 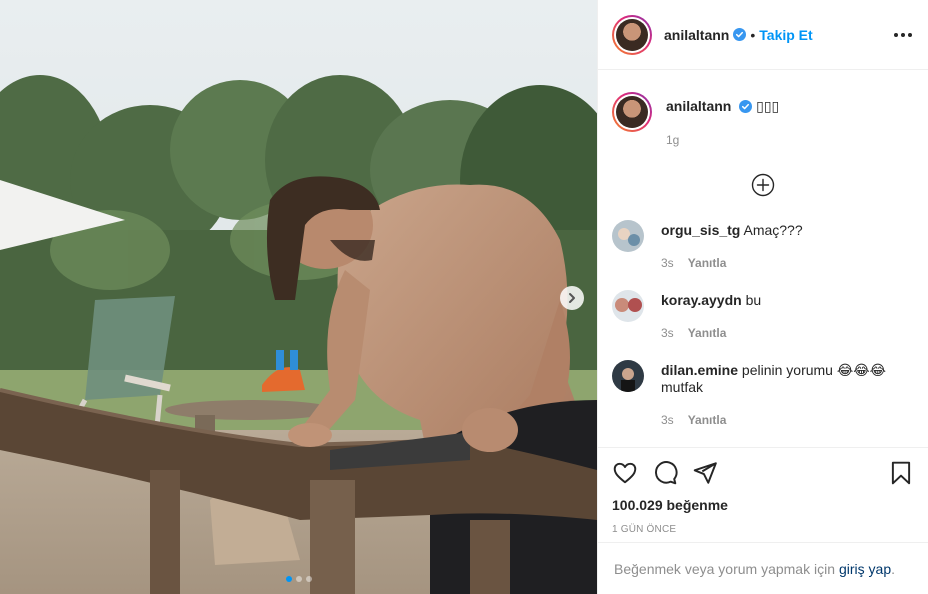 I want to click on heart-icon, so click(x=625, y=473).